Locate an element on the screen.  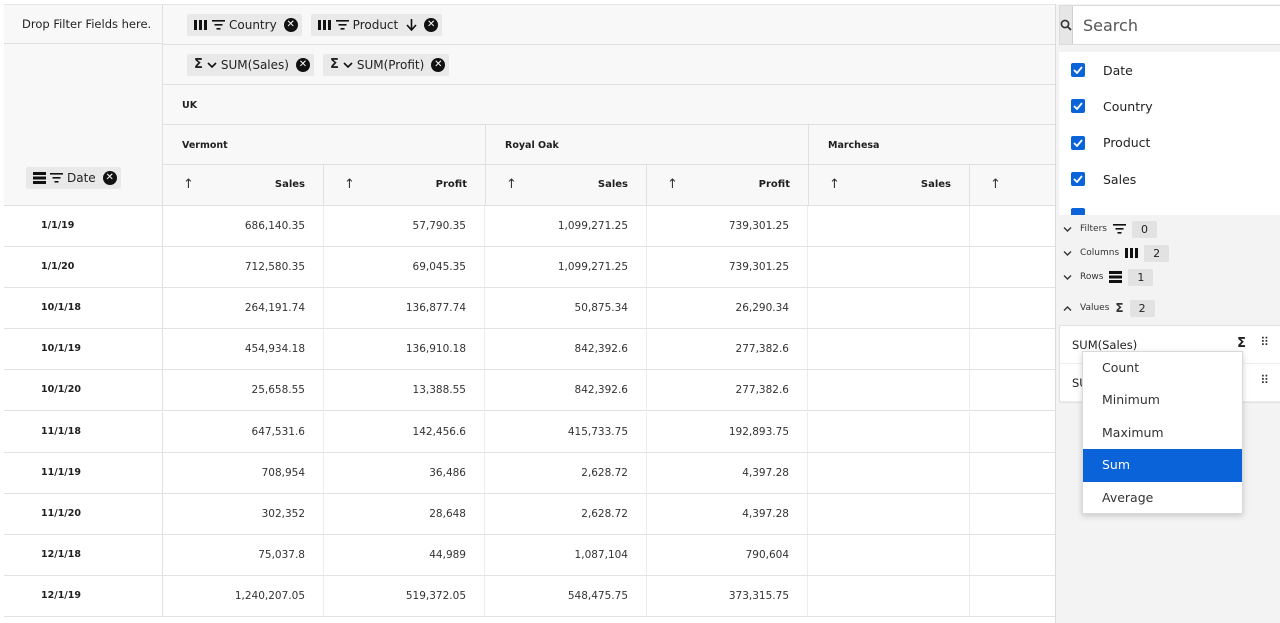
table-cell: 842,392.6 is located at coordinates (566, 390).